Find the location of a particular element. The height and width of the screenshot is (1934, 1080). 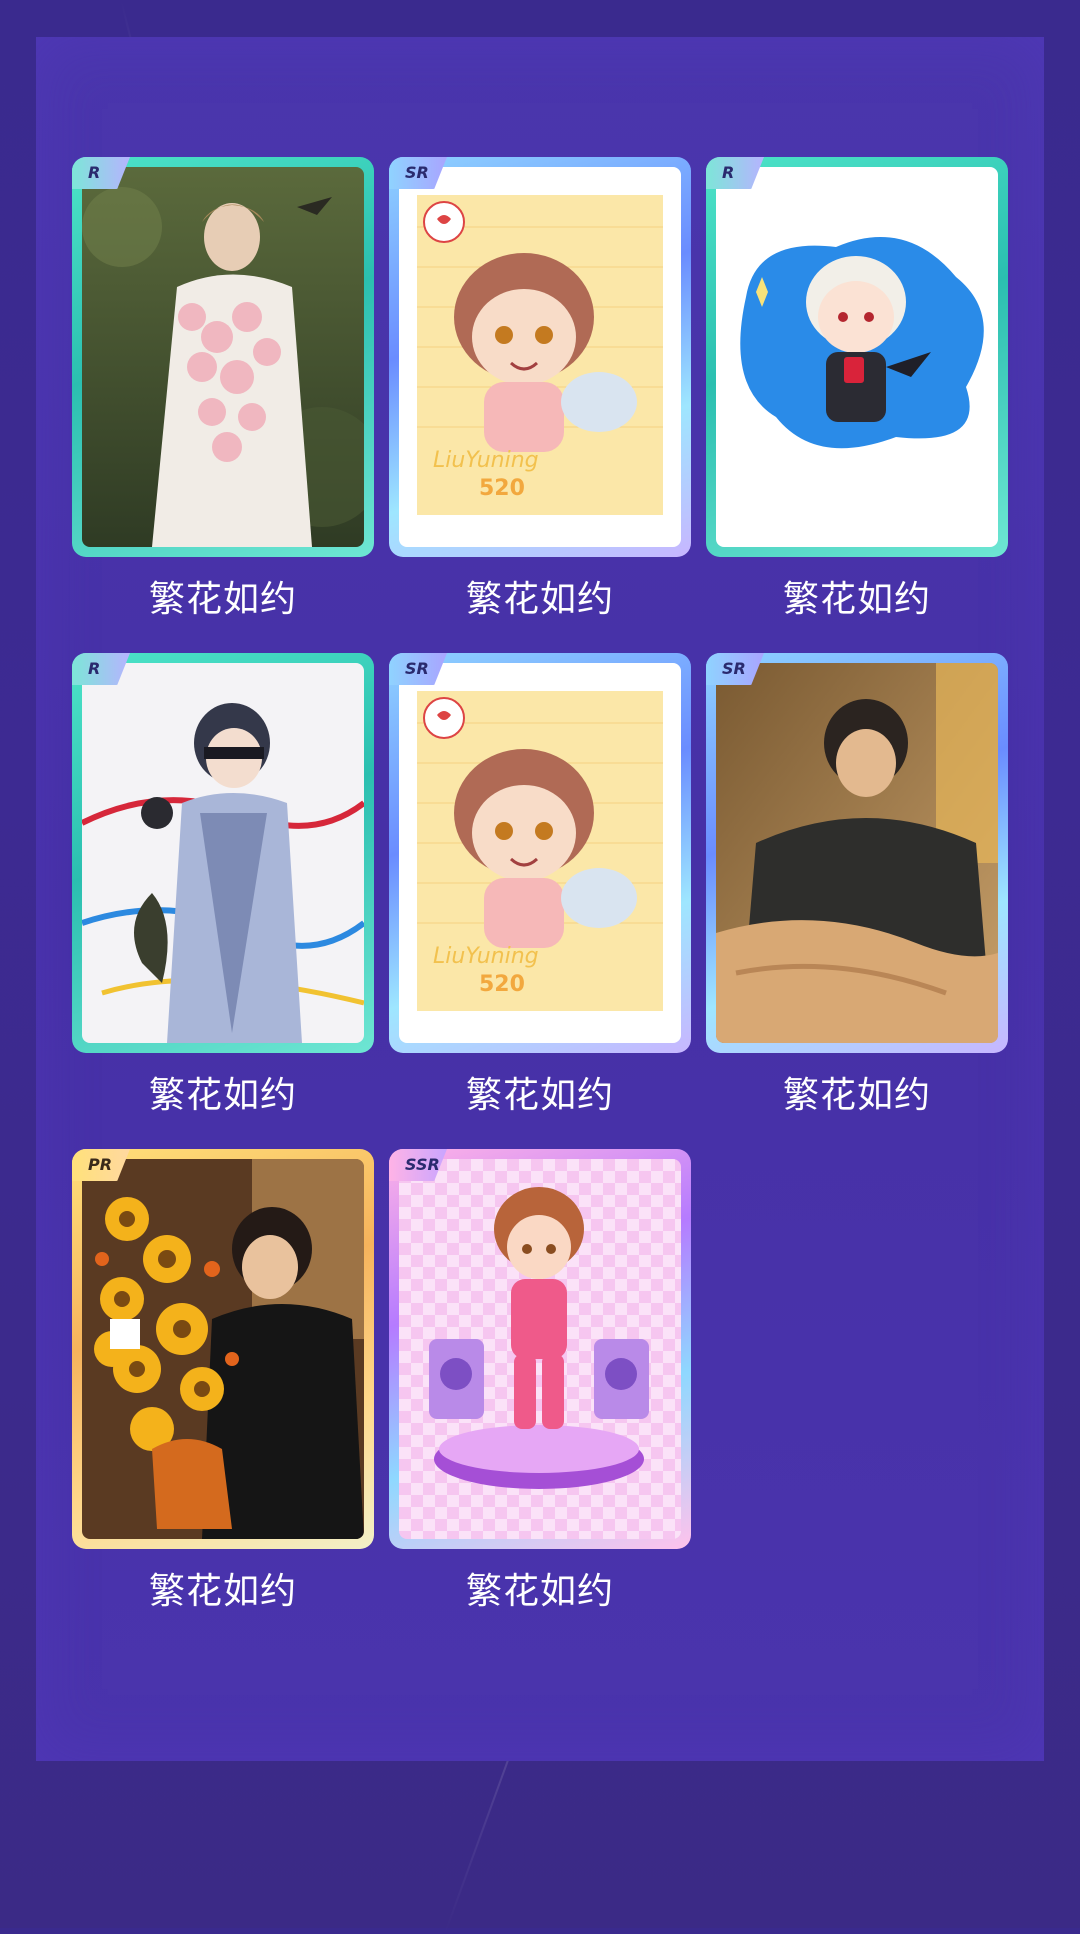

painting-man-flowers is located at coordinates (223, 357).